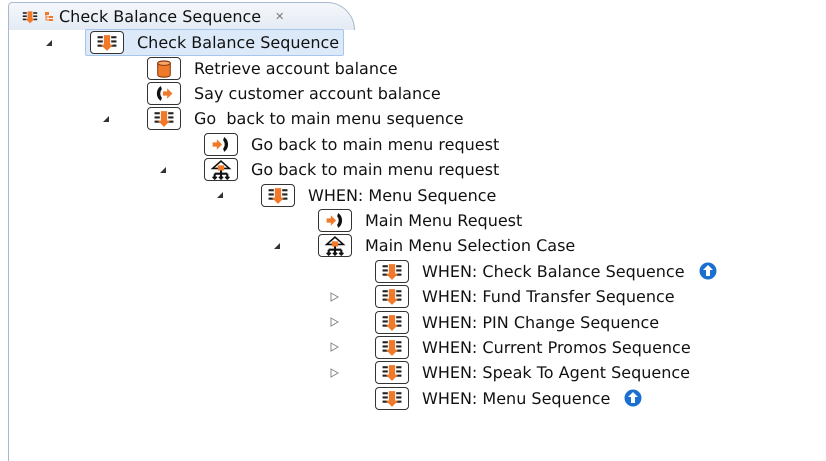 This screenshot has height=461, width=826. What do you see at coordinates (160, 16) in the screenshot?
I see `tab-title: Check Balance Sequence` at bounding box center [160, 16].